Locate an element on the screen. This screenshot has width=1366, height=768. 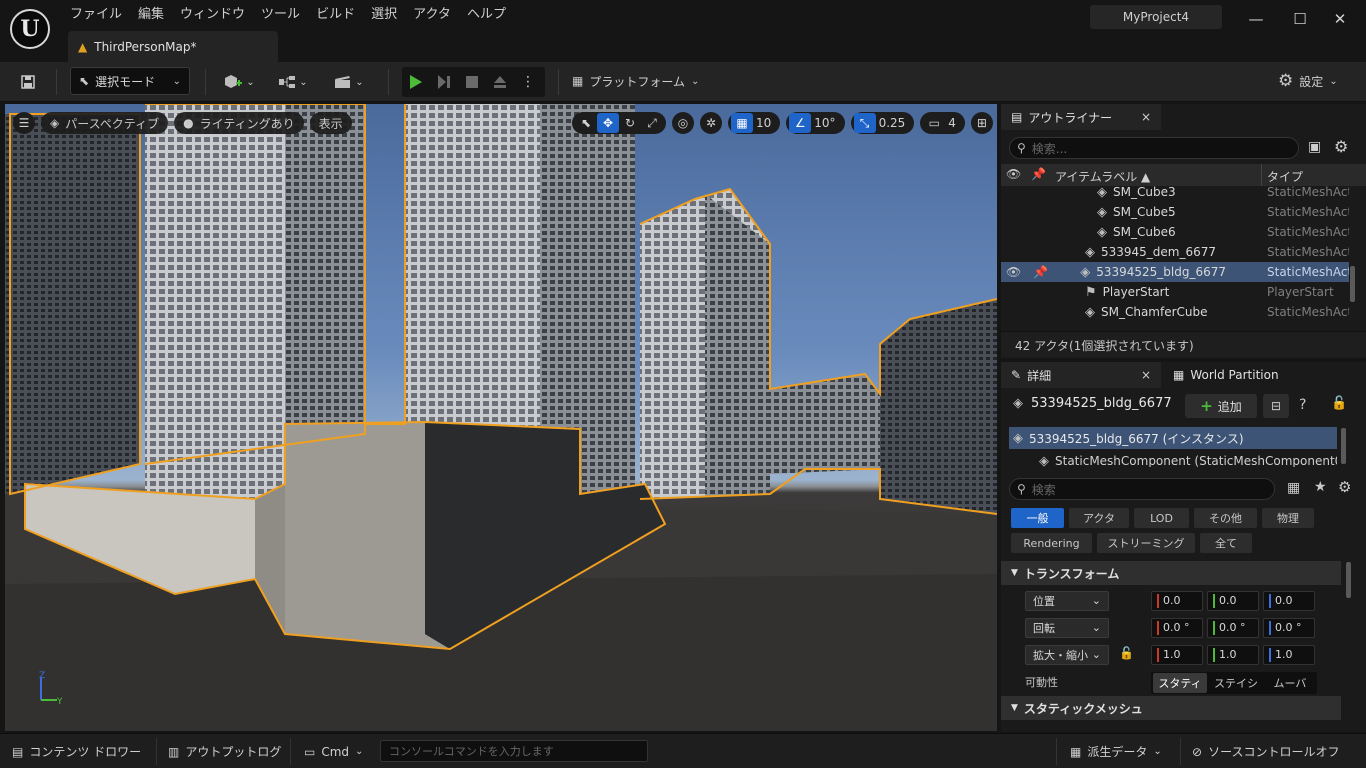
eject-icon is located at coordinates (500, 82).